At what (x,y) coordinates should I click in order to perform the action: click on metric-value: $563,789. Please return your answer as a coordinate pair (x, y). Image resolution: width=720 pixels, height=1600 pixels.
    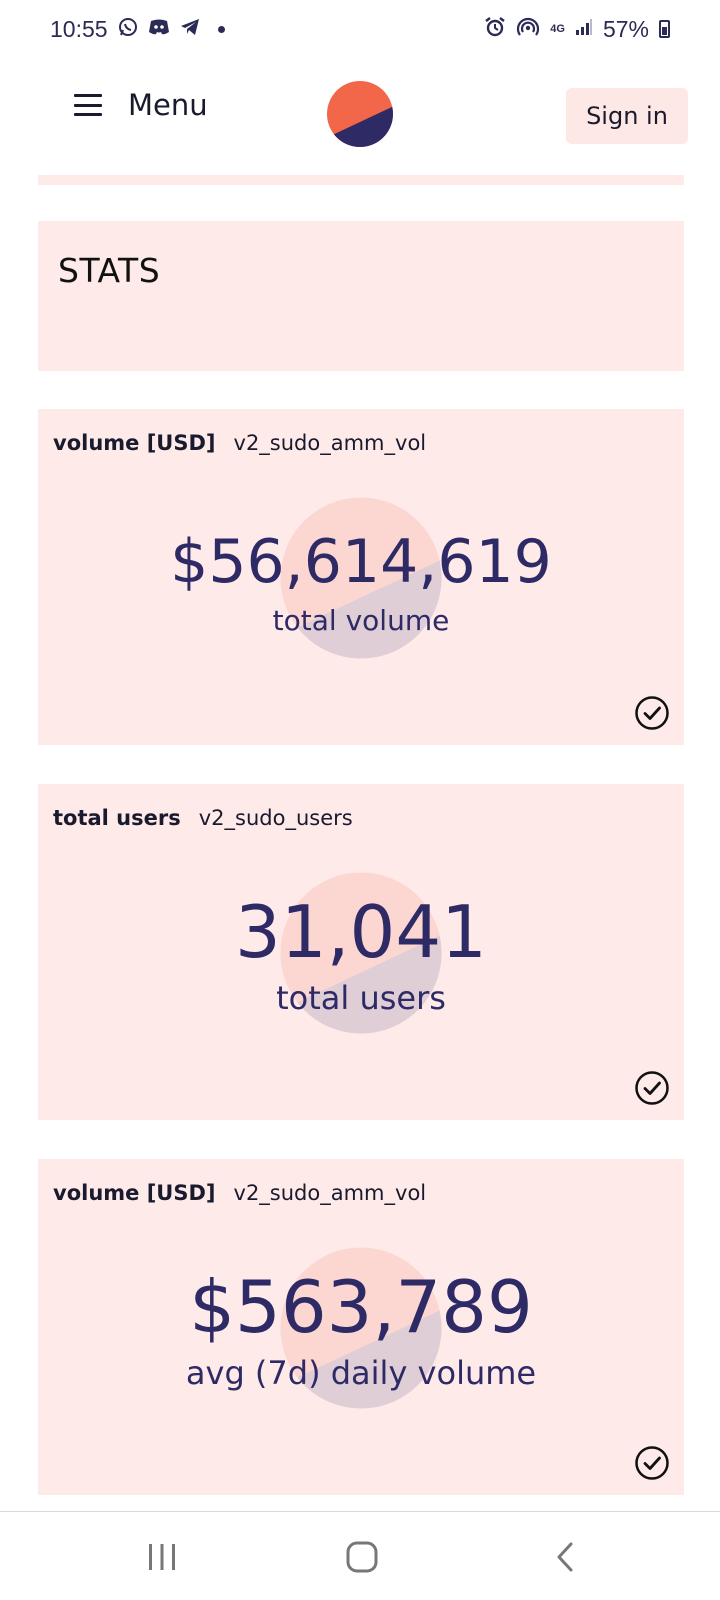
    Looking at the image, I should click on (361, 1307).